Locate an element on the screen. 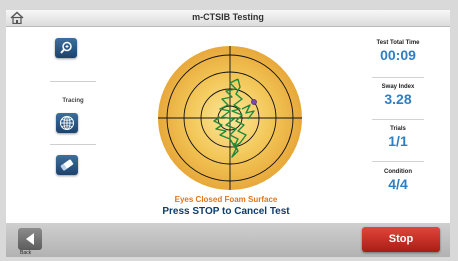 Image resolution: width=458 pixels, height=261 pixels. title-bar: m-CTSIB Testing is located at coordinates (228, 18).